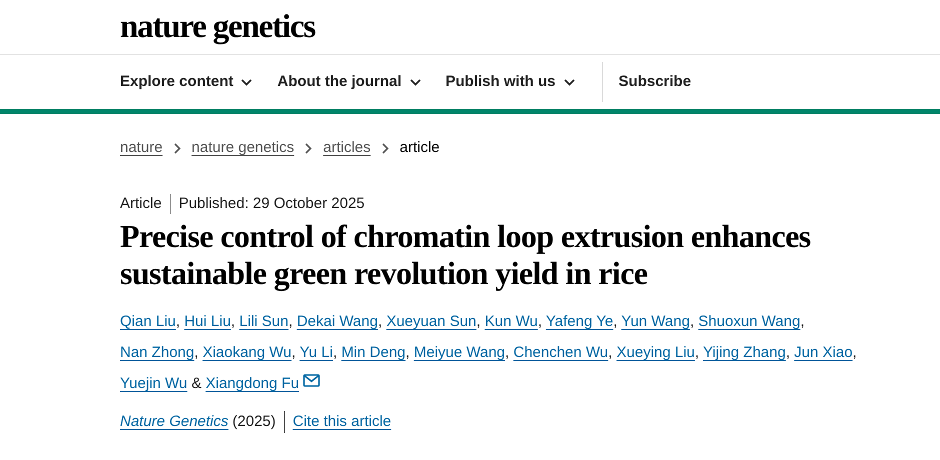 This screenshot has height=460, width=940. What do you see at coordinates (148, 321) in the screenshot?
I see `author-link: Qian Liu` at bounding box center [148, 321].